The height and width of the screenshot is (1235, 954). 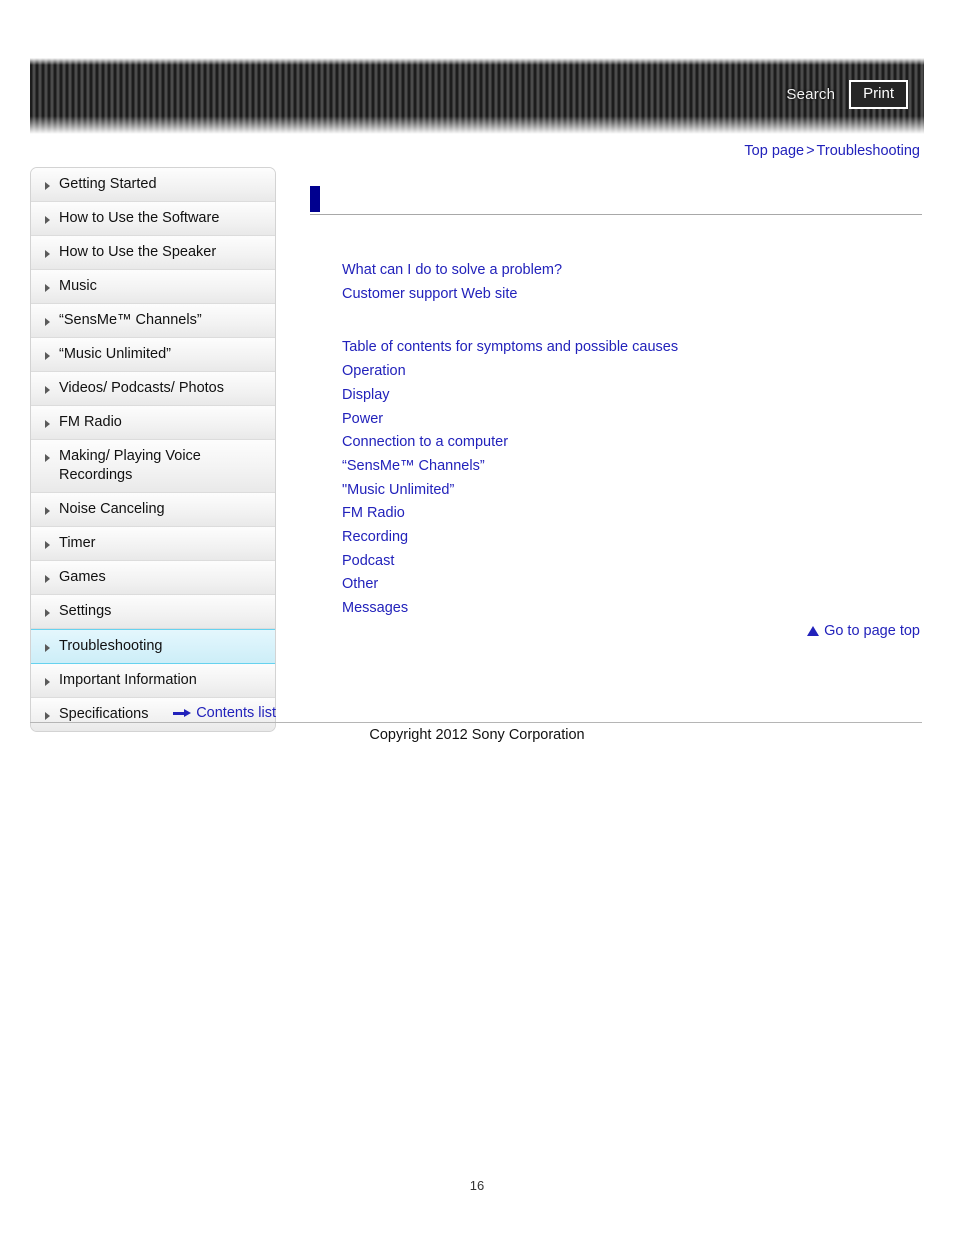 I want to click on page-title, so click(x=627, y=199).